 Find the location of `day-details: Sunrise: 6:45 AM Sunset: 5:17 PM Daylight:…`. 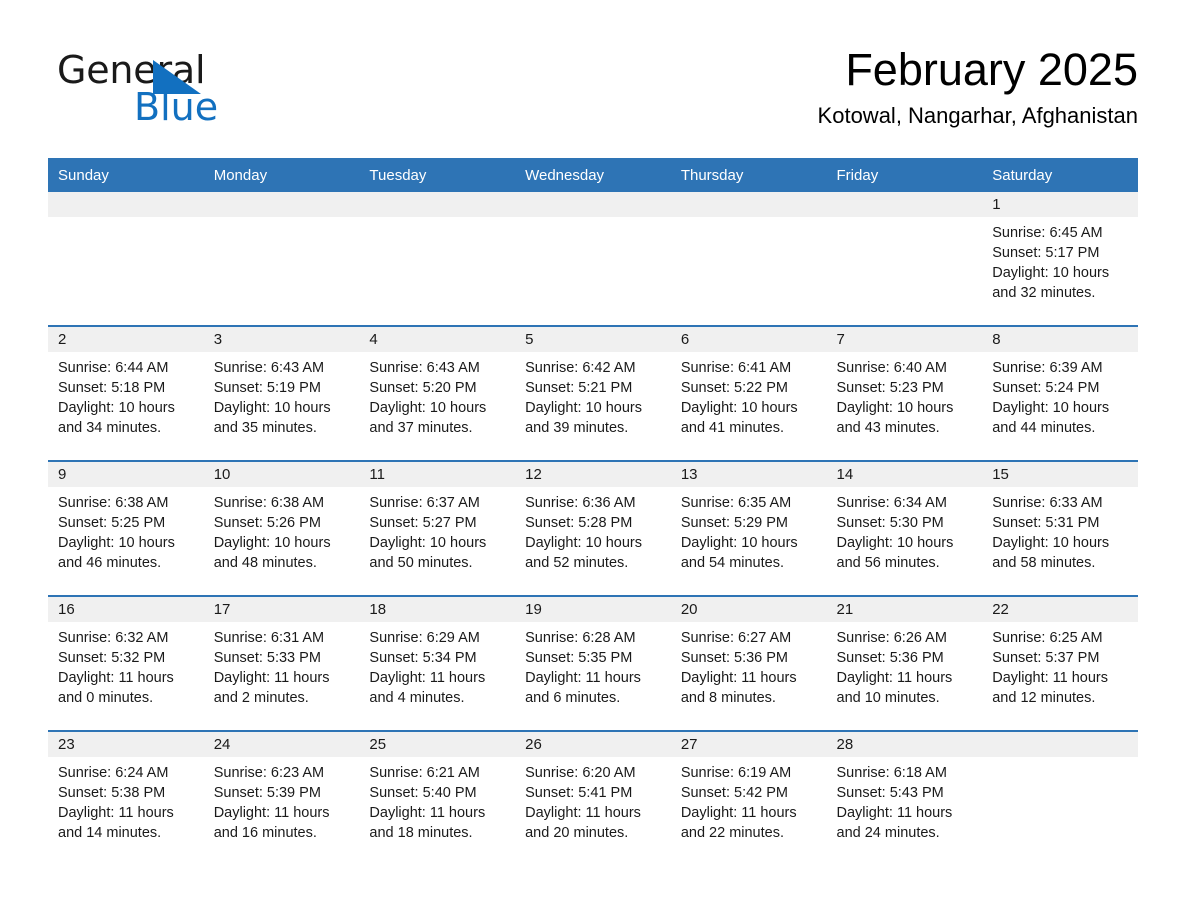

day-details: Sunrise: 6:45 AM Sunset: 5:17 PM Daylight:… is located at coordinates (1060, 260).